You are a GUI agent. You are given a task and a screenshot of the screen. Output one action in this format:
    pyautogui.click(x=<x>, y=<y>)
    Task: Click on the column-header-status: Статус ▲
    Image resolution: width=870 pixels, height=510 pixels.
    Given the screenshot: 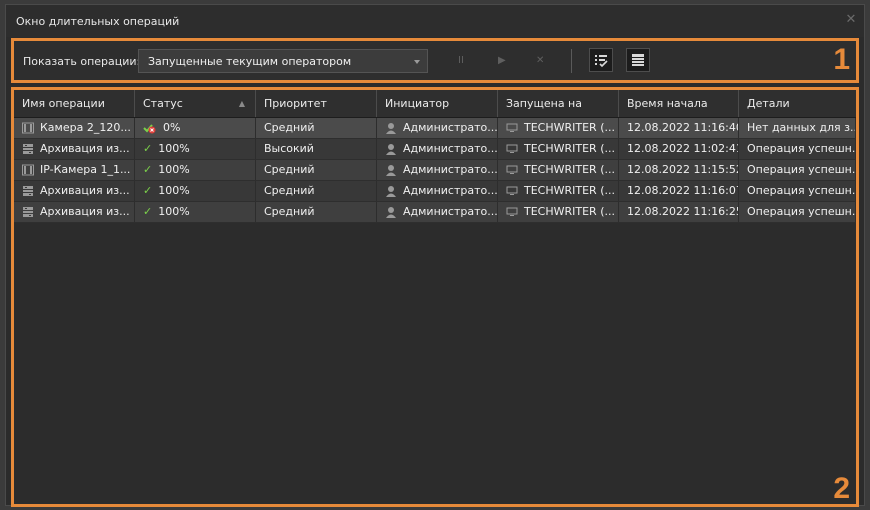 What is the action you would take?
    pyautogui.click(x=195, y=103)
    